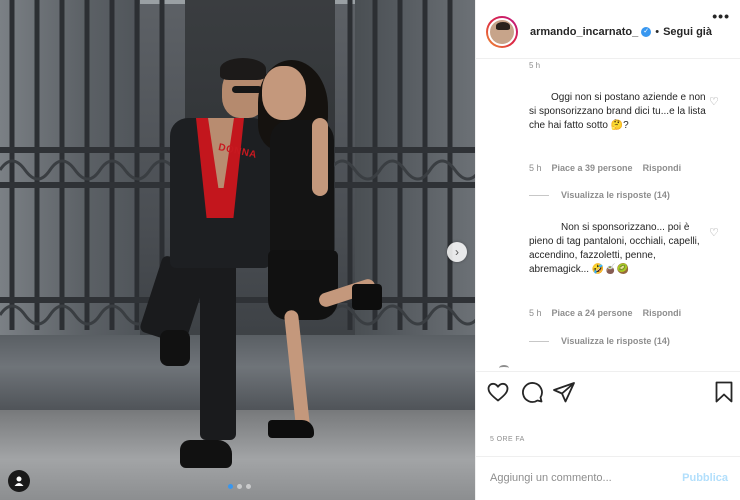 The image size is (740, 500). I want to click on share-icon, so click(564, 392).